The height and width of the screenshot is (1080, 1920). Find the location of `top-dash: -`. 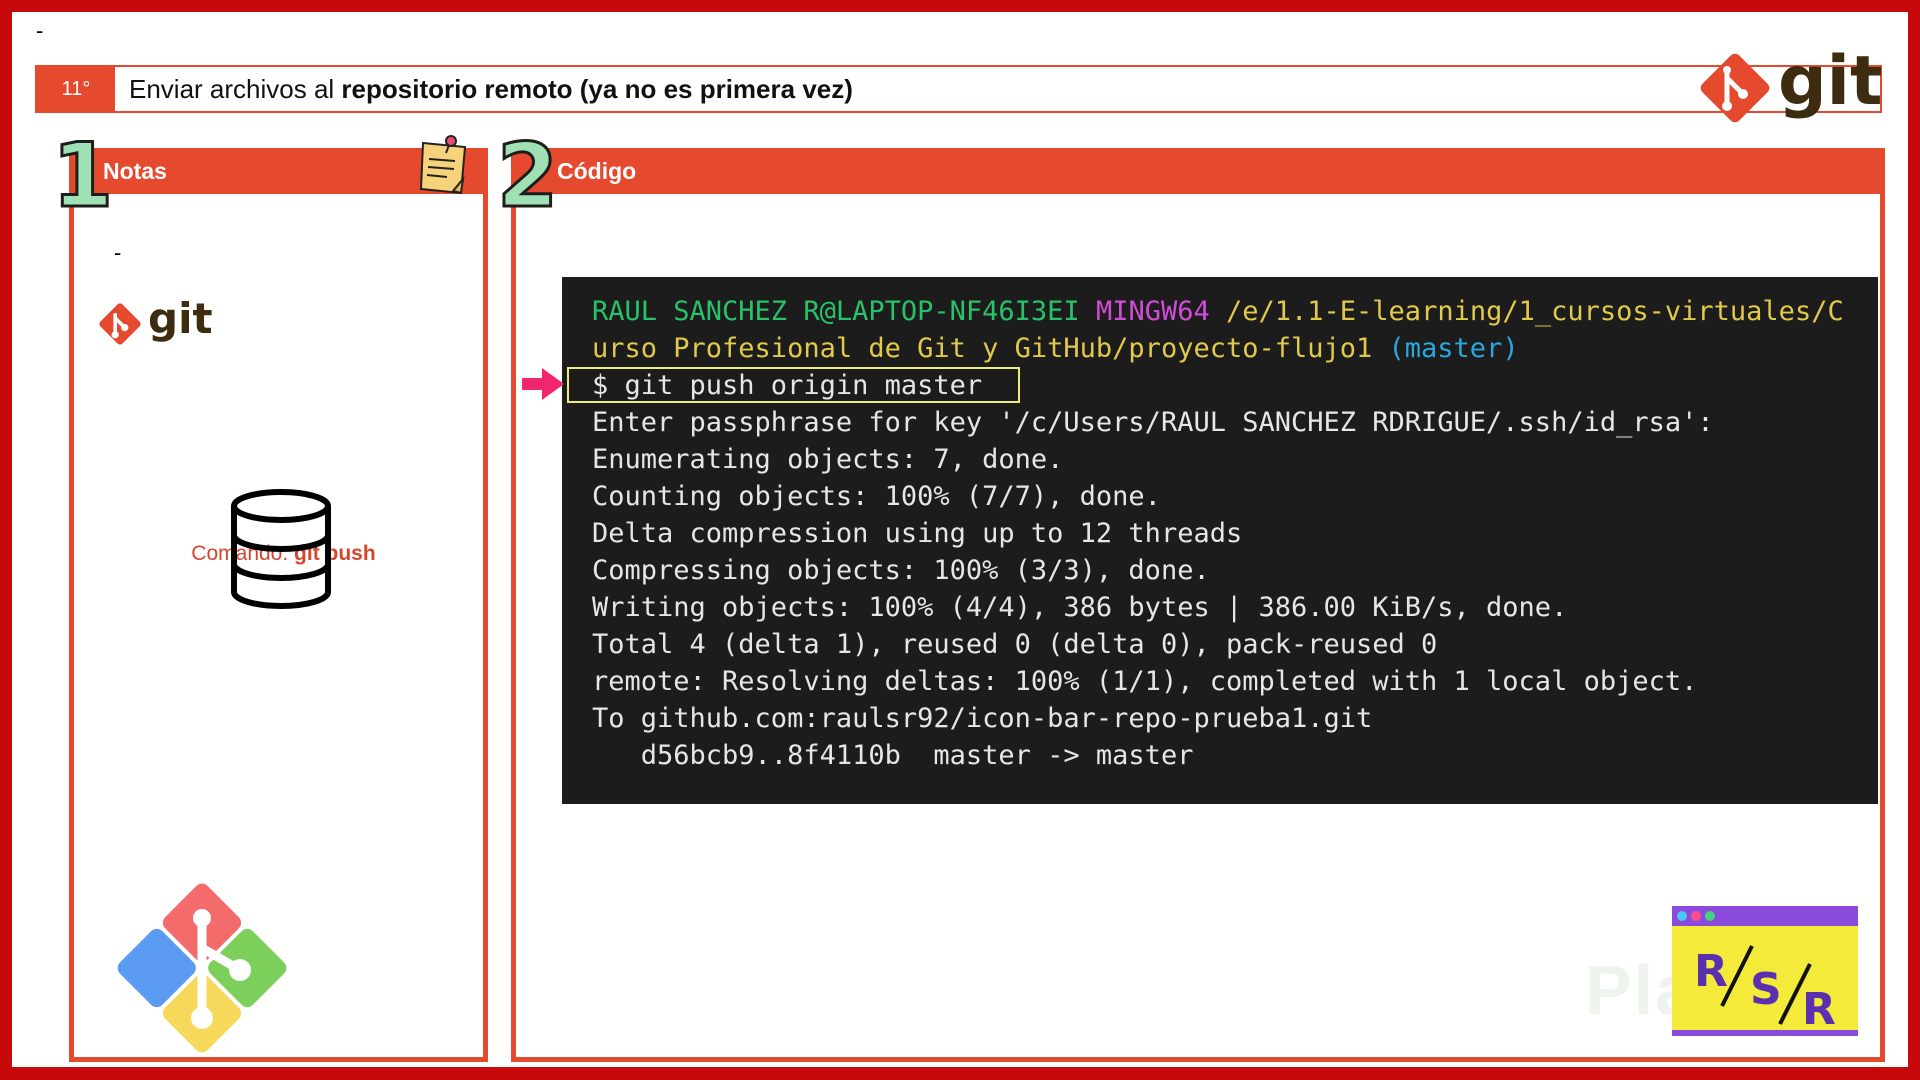

top-dash: - is located at coordinates (40, 30).